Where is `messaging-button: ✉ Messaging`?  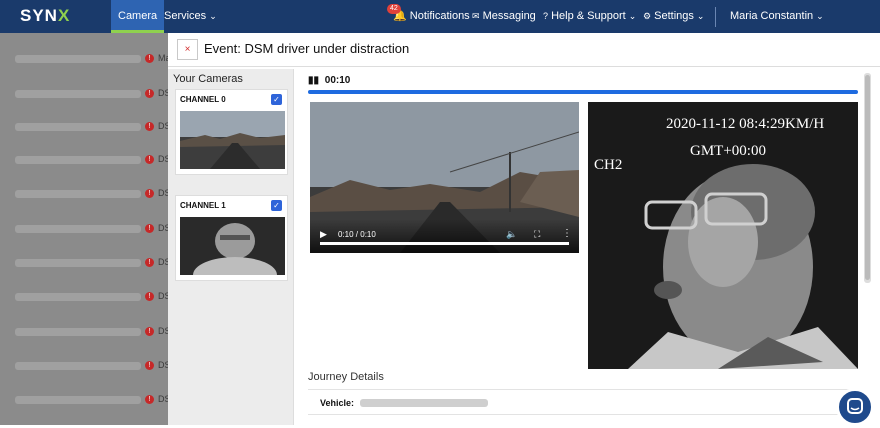
messaging-button: ✉ Messaging is located at coordinates (504, 16).